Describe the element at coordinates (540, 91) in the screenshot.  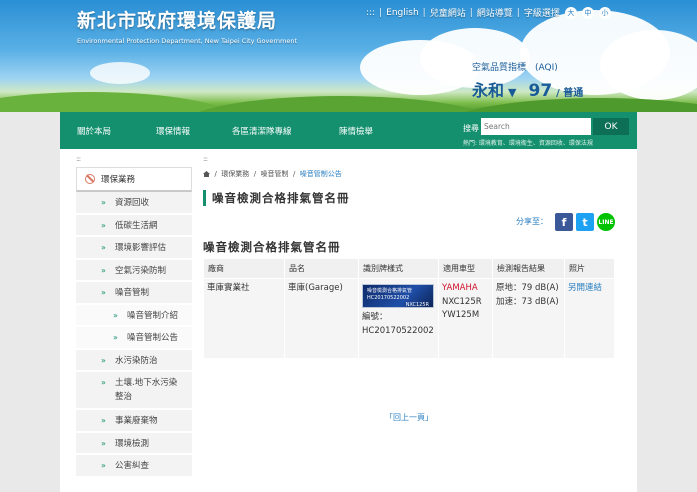
I see `aqi-value: 97` at that location.